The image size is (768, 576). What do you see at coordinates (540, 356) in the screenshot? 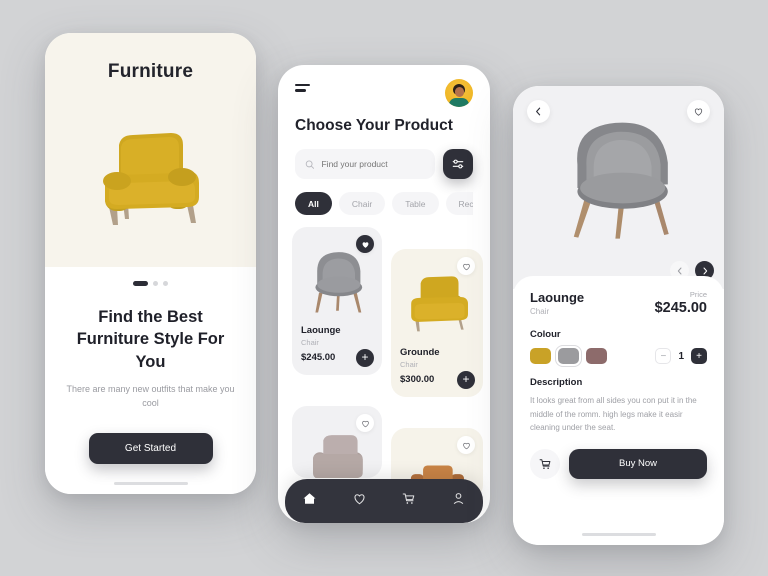
I see `colour-swatch-gold` at bounding box center [540, 356].